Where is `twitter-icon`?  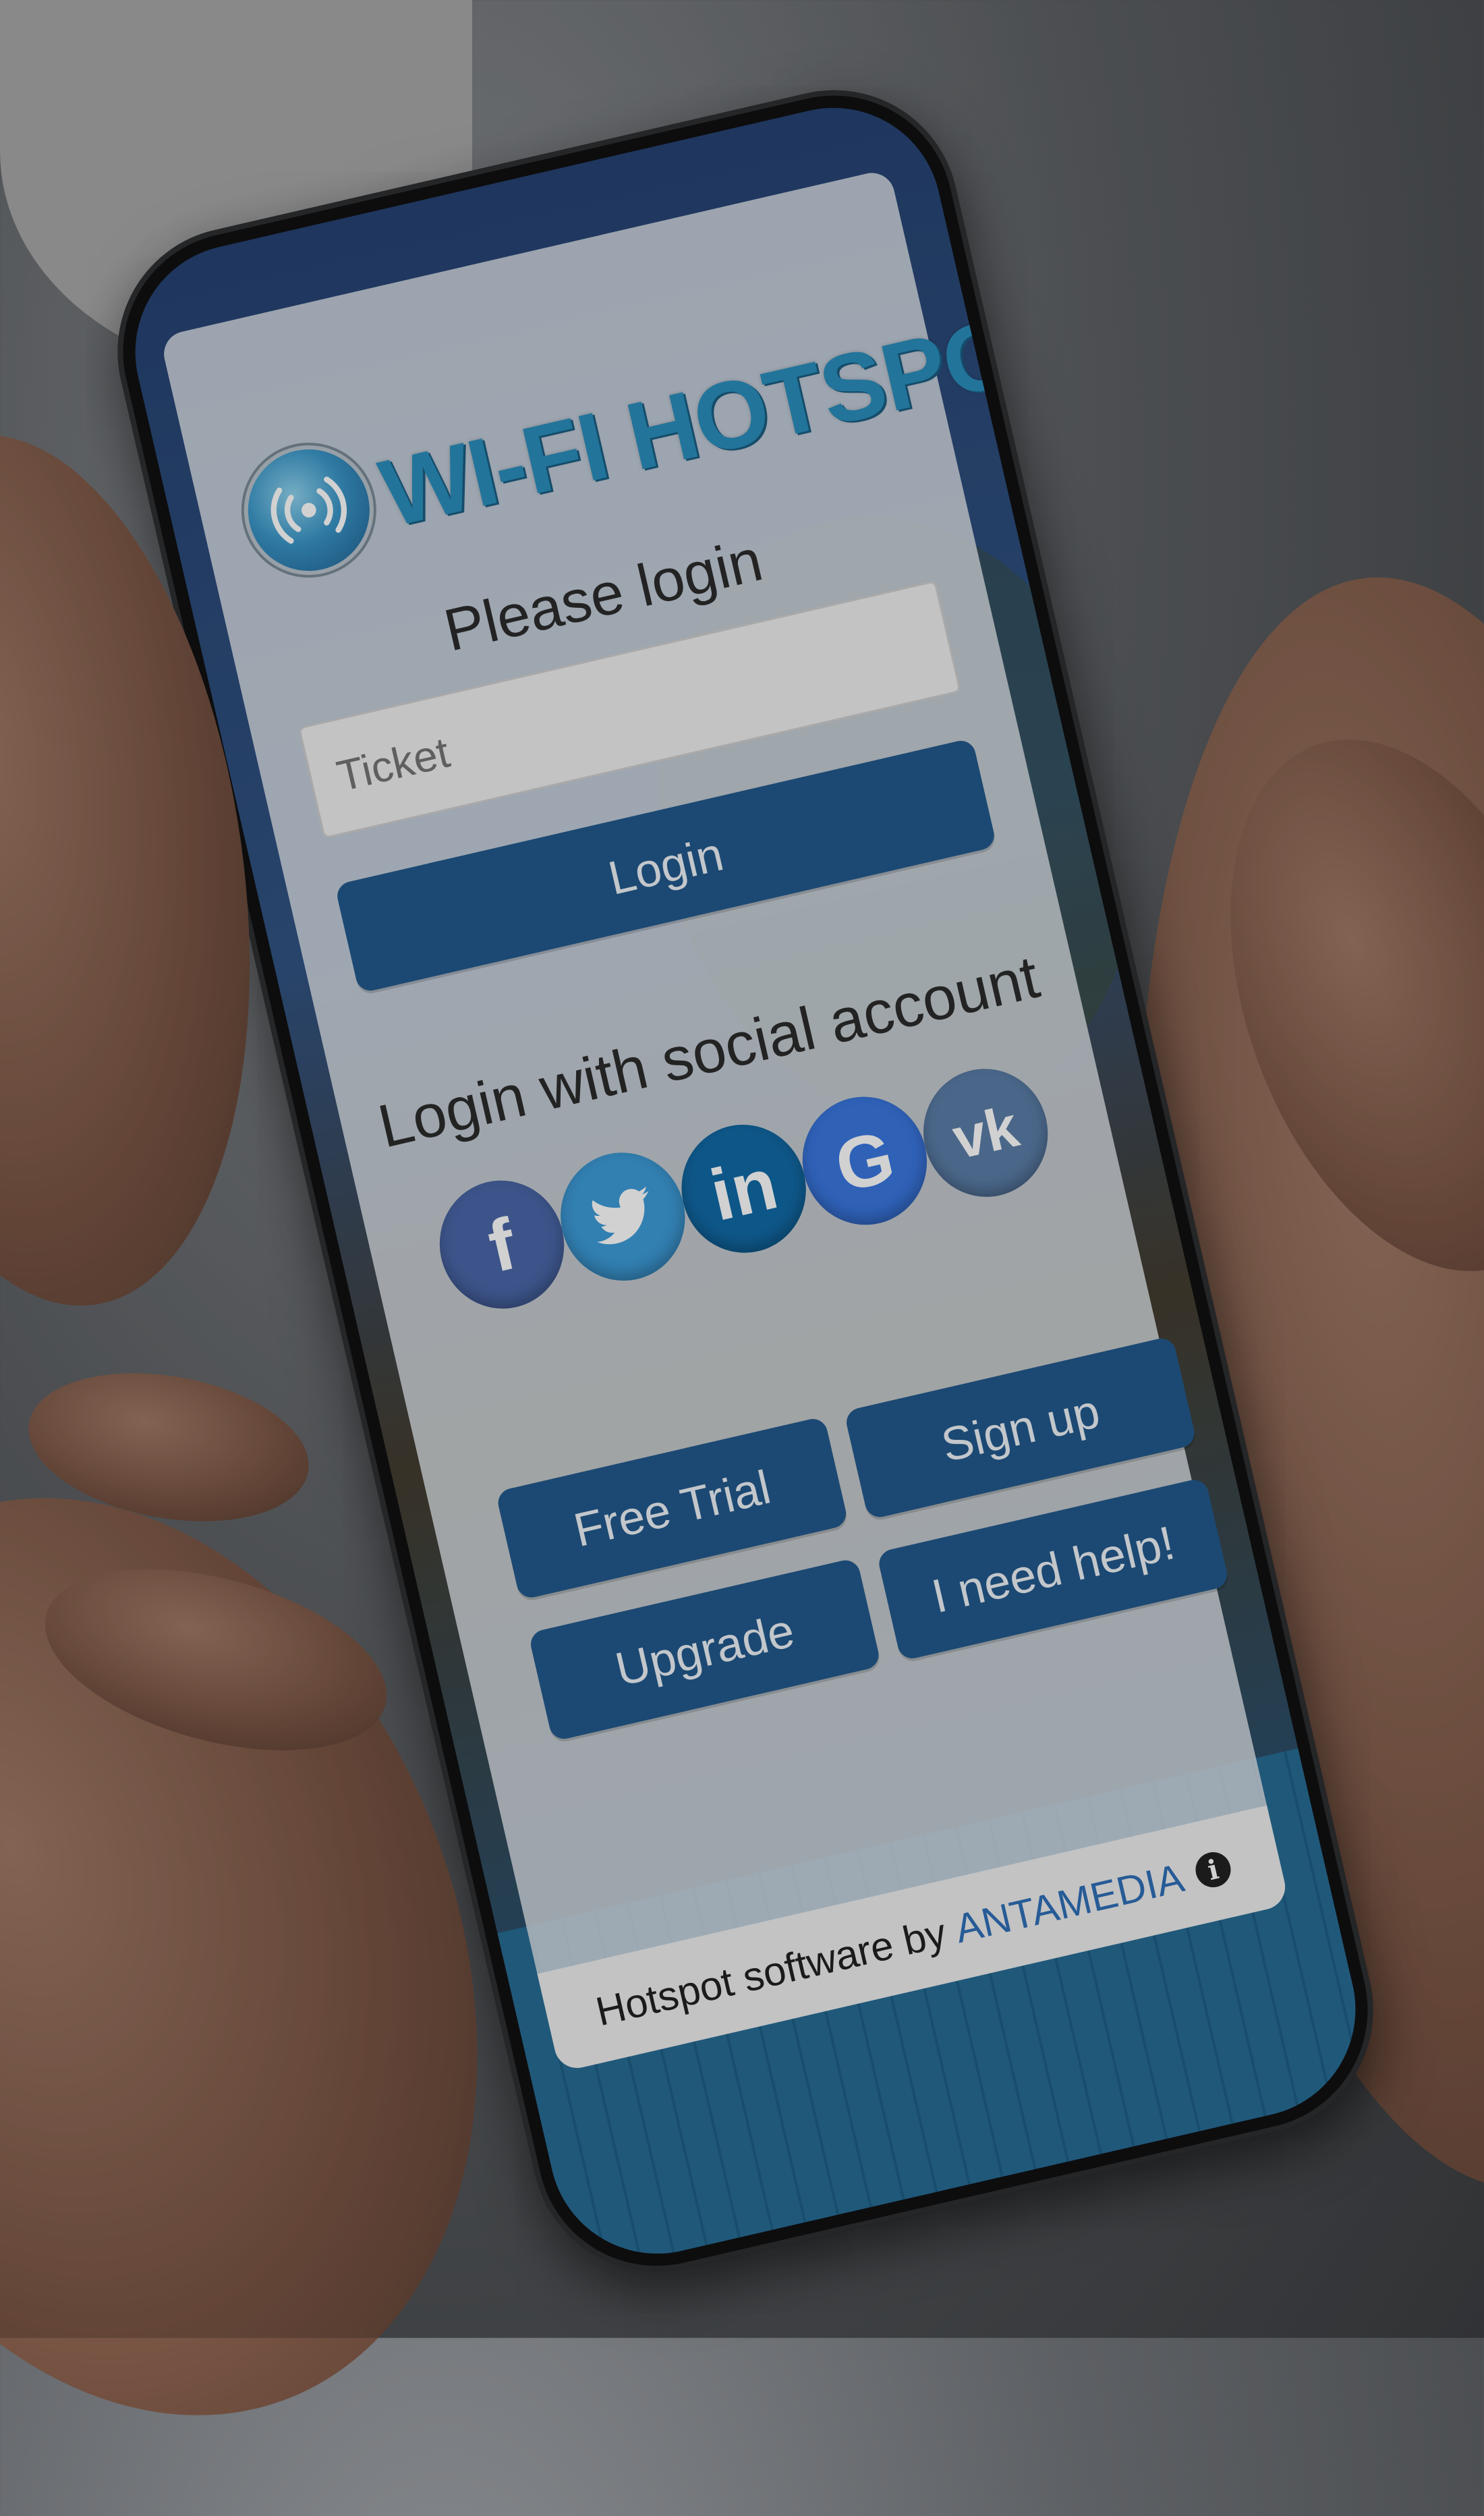 twitter-icon is located at coordinates (623, 1216).